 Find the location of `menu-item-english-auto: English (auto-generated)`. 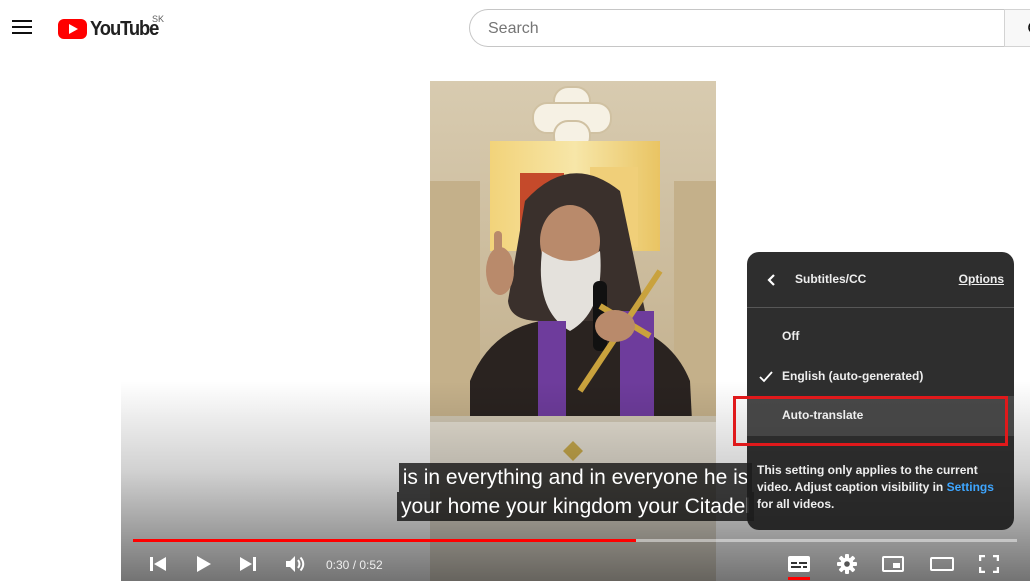

menu-item-english-auto: English (auto-generated) is located at coordinates (880, 377).